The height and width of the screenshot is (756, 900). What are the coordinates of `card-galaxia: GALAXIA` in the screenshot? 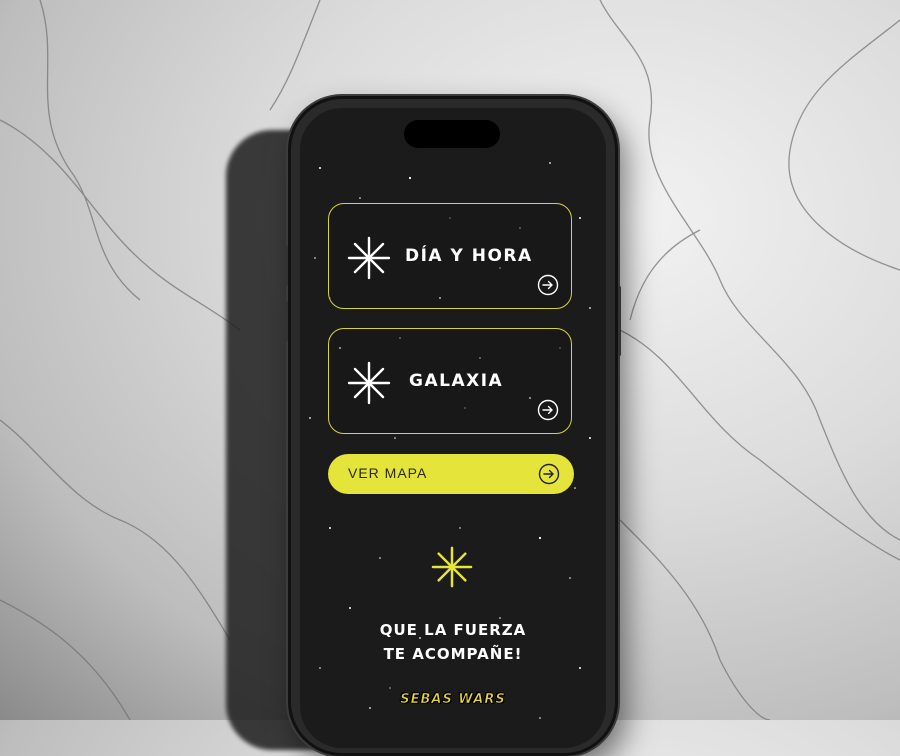 It's located at (450, 381).